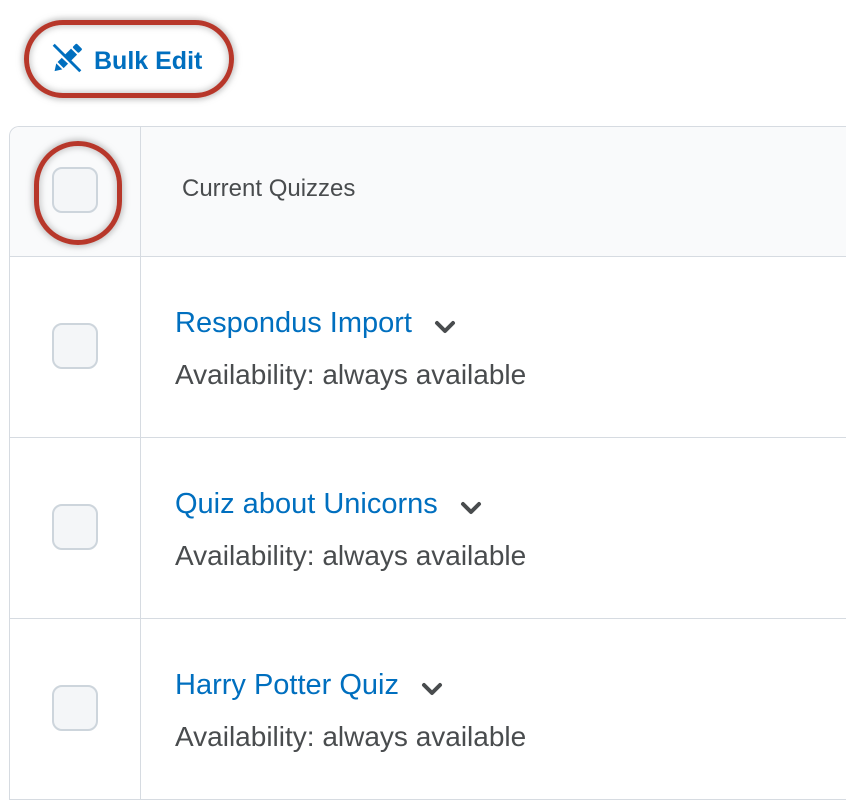 The width and height of the screenshot is (846, 800). What do you see at coordinates (493, 191) in the screenshot?
I see `title-column-cell: Current Quizzes` at bounding box center [493, 191].